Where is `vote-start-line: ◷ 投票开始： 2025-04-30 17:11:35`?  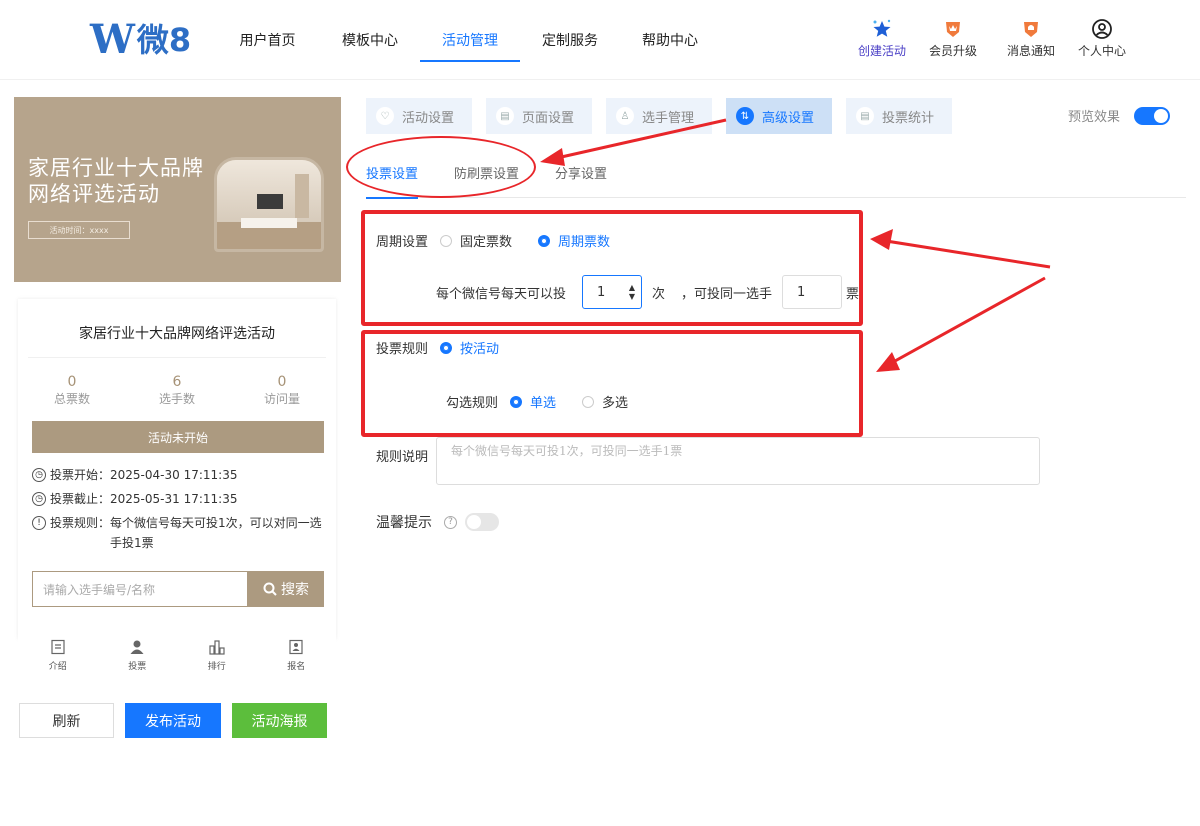
vote-start-line: ◷ 投票开始： 2025-04-30 17:11:35 is located at coordinates (179, 475).